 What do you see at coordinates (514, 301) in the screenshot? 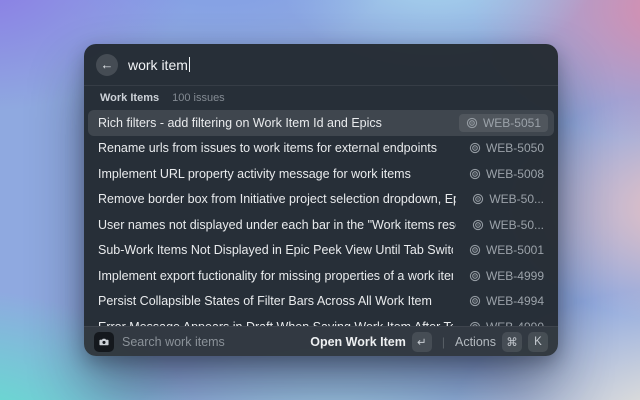
I see `work-item-id: WEB-4994` at bounding box center [514, 301].